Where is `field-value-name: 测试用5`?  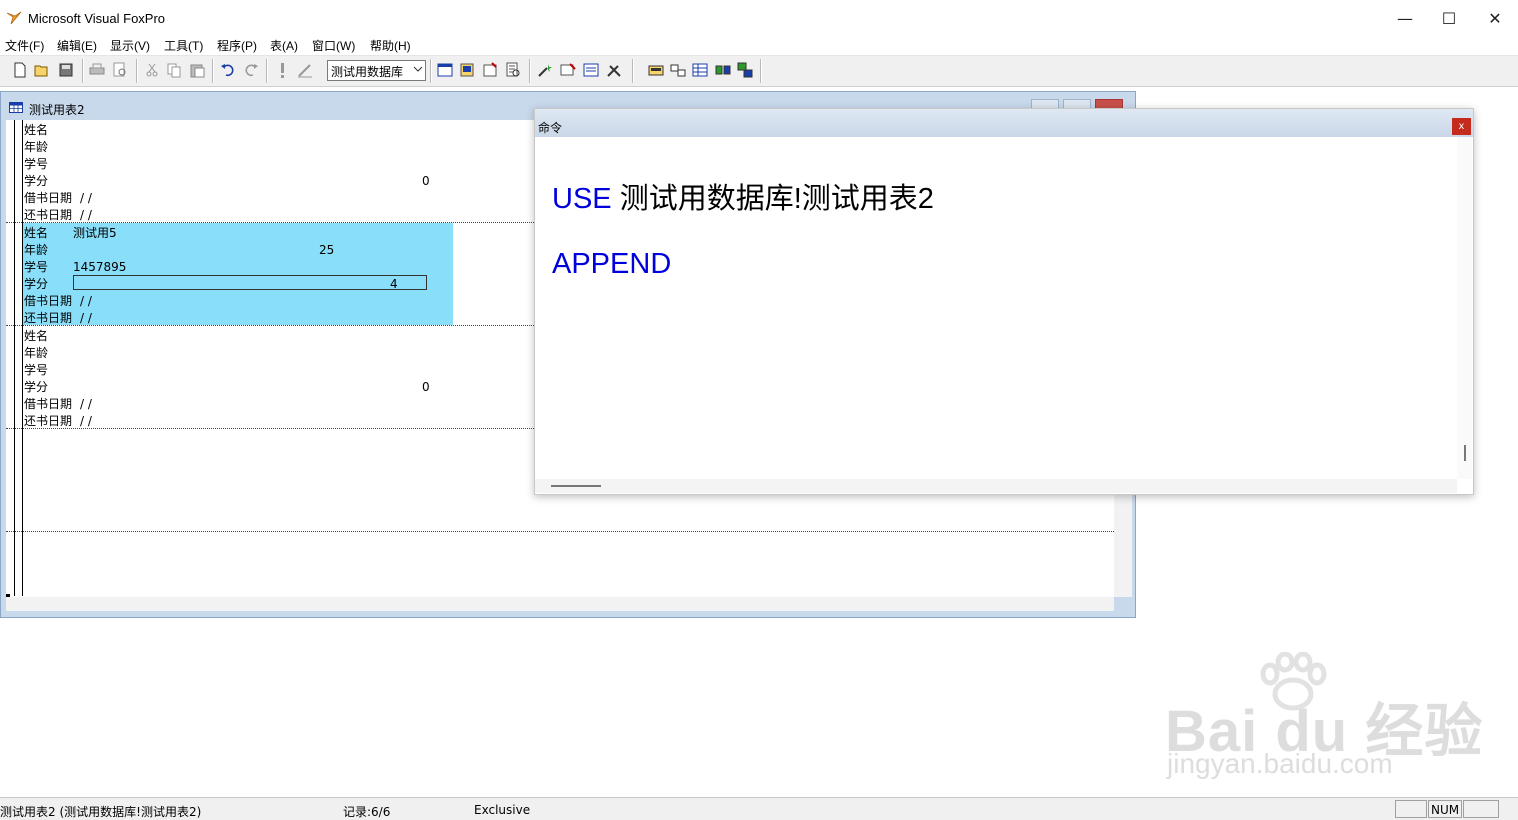 field-value-name: 测试用5 is located at coordinates (95, 233).